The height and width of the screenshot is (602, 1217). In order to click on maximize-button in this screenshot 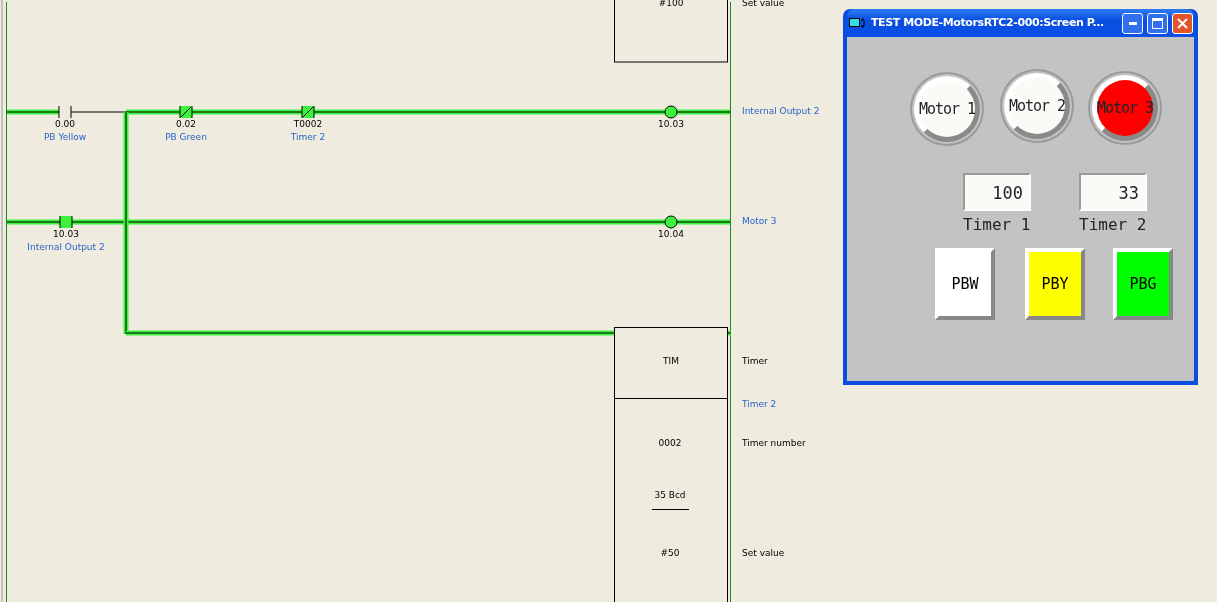, I will do `click(1157, 23)`.